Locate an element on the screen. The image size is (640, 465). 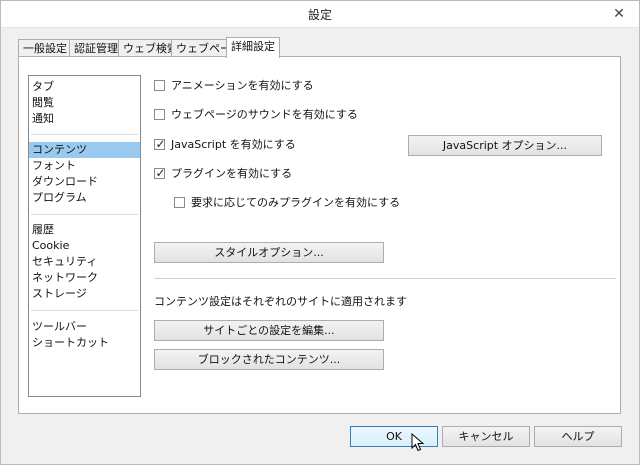
help-button: ヘルプ is located at coordinates (578, 436).